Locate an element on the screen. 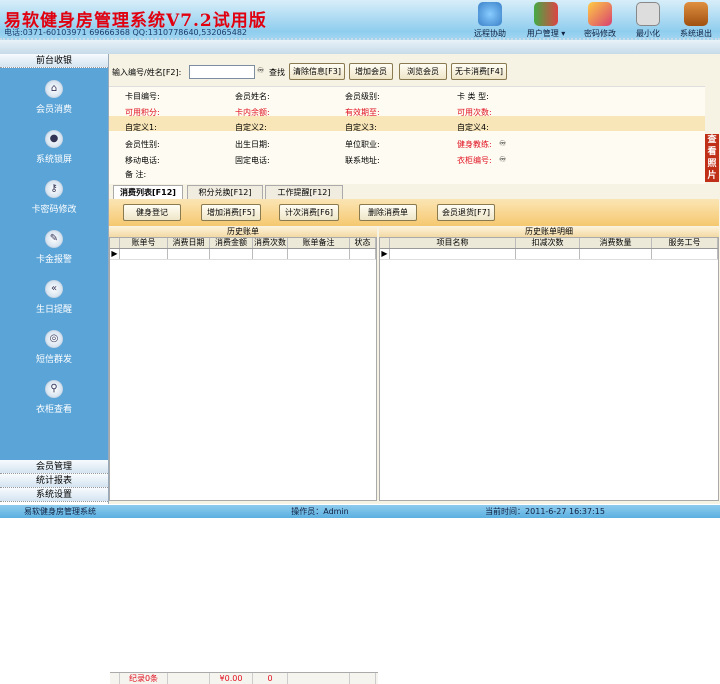 This screenshot has width=720, height=684. sidebar-item-card-alert: ✎ 卡金报警 is located at coordinates (54, 243).